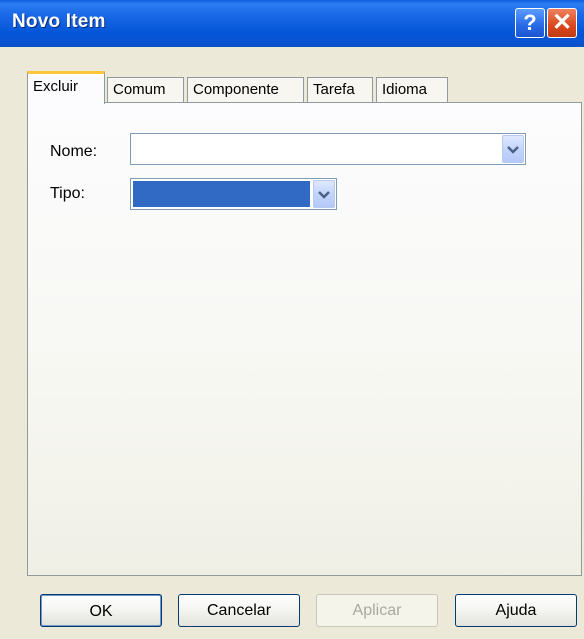 This screenshot has width=584, height=639. What do you see at coordinates (239, 610) in the screenshot?
I see `cancel-button: Cancelar` at bounding box center [239, 610].